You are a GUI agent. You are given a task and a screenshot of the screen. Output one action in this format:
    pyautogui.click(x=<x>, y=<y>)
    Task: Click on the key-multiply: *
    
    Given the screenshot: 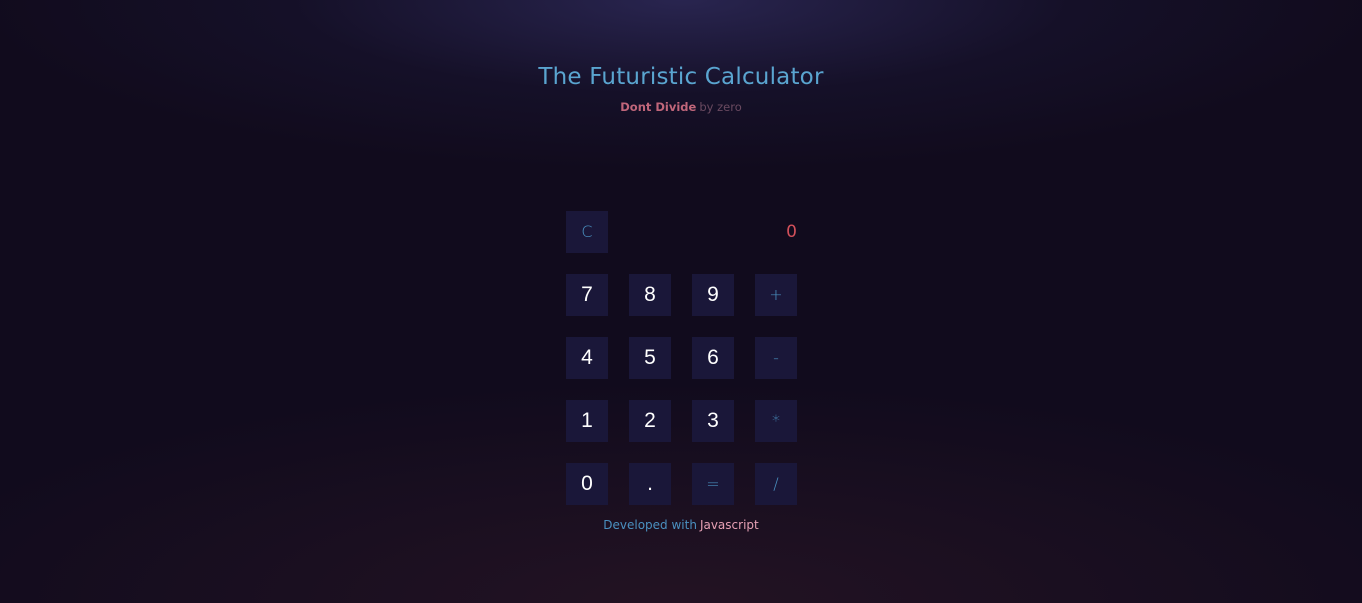 What is the action you would take?
    pyautogui.click(x=776, y=421)
    